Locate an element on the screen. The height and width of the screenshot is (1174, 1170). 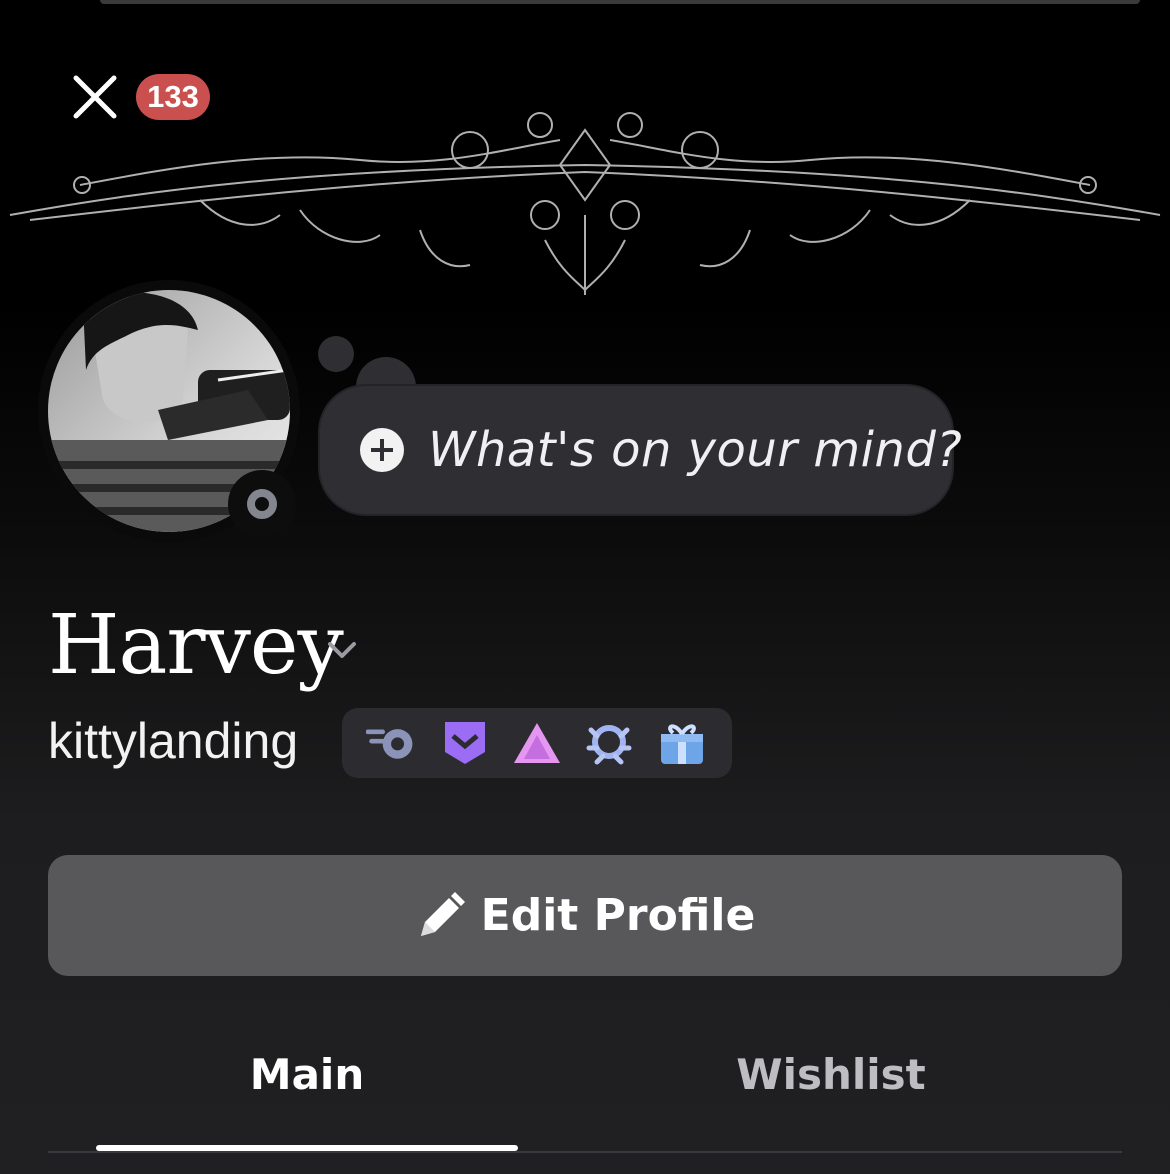
offline-status-icon is located at coordinates (262, 504).